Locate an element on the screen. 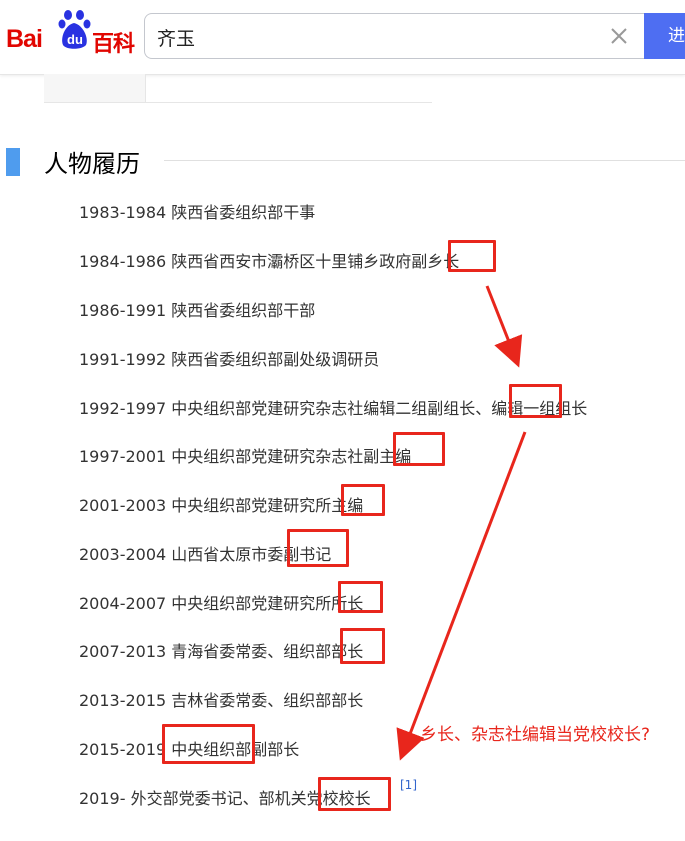  career-entry: 1983-1984 陕西省委组织部干事 is located at coordinates (197, 212).